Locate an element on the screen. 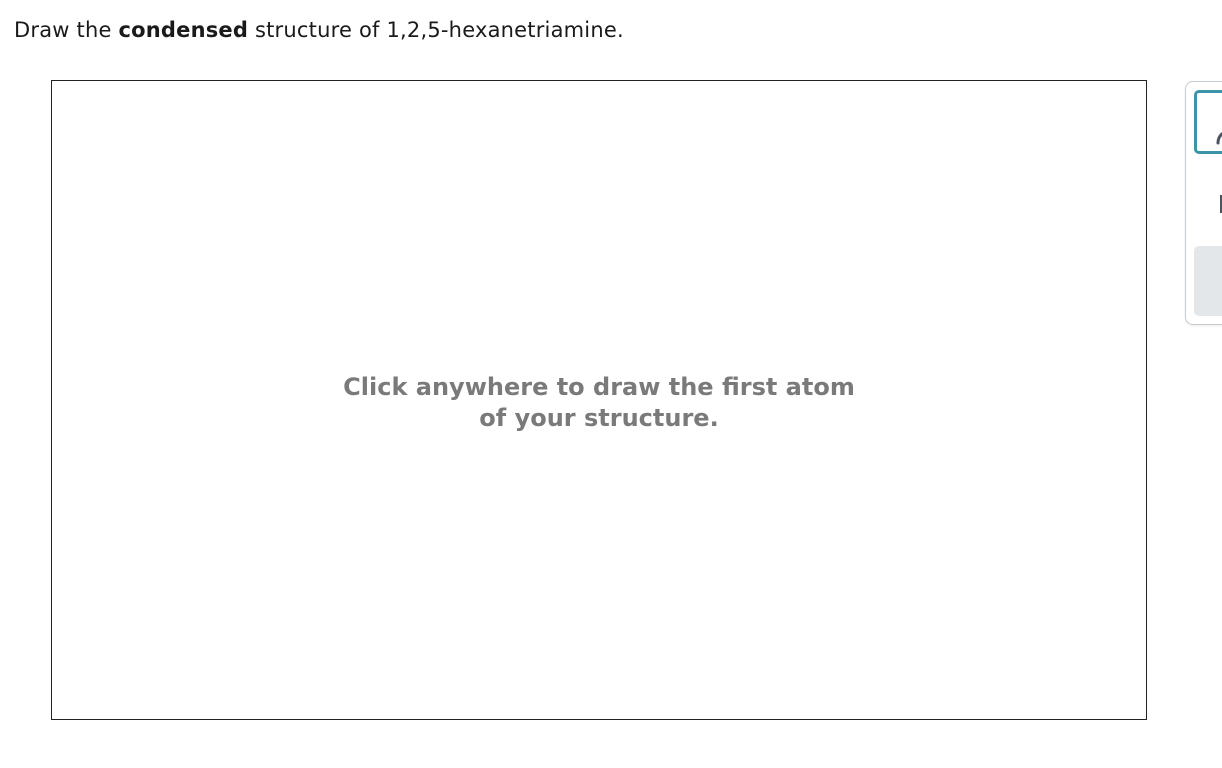  erase-tool-button is located at coordinates (1208, 281).